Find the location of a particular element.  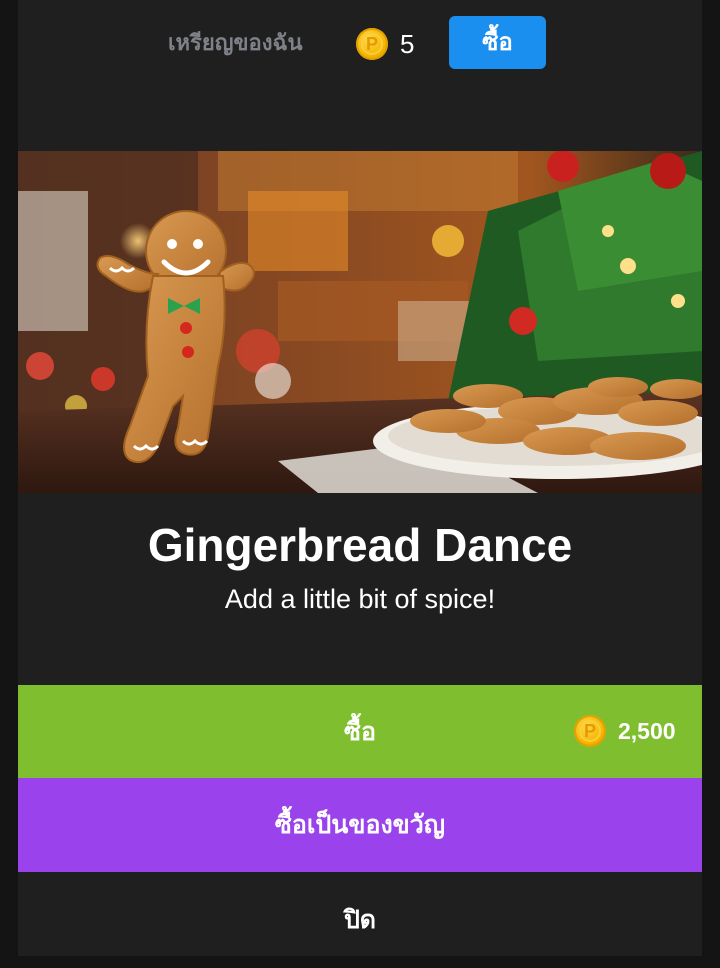

backdrop-right is located at coordinates (711, 478).